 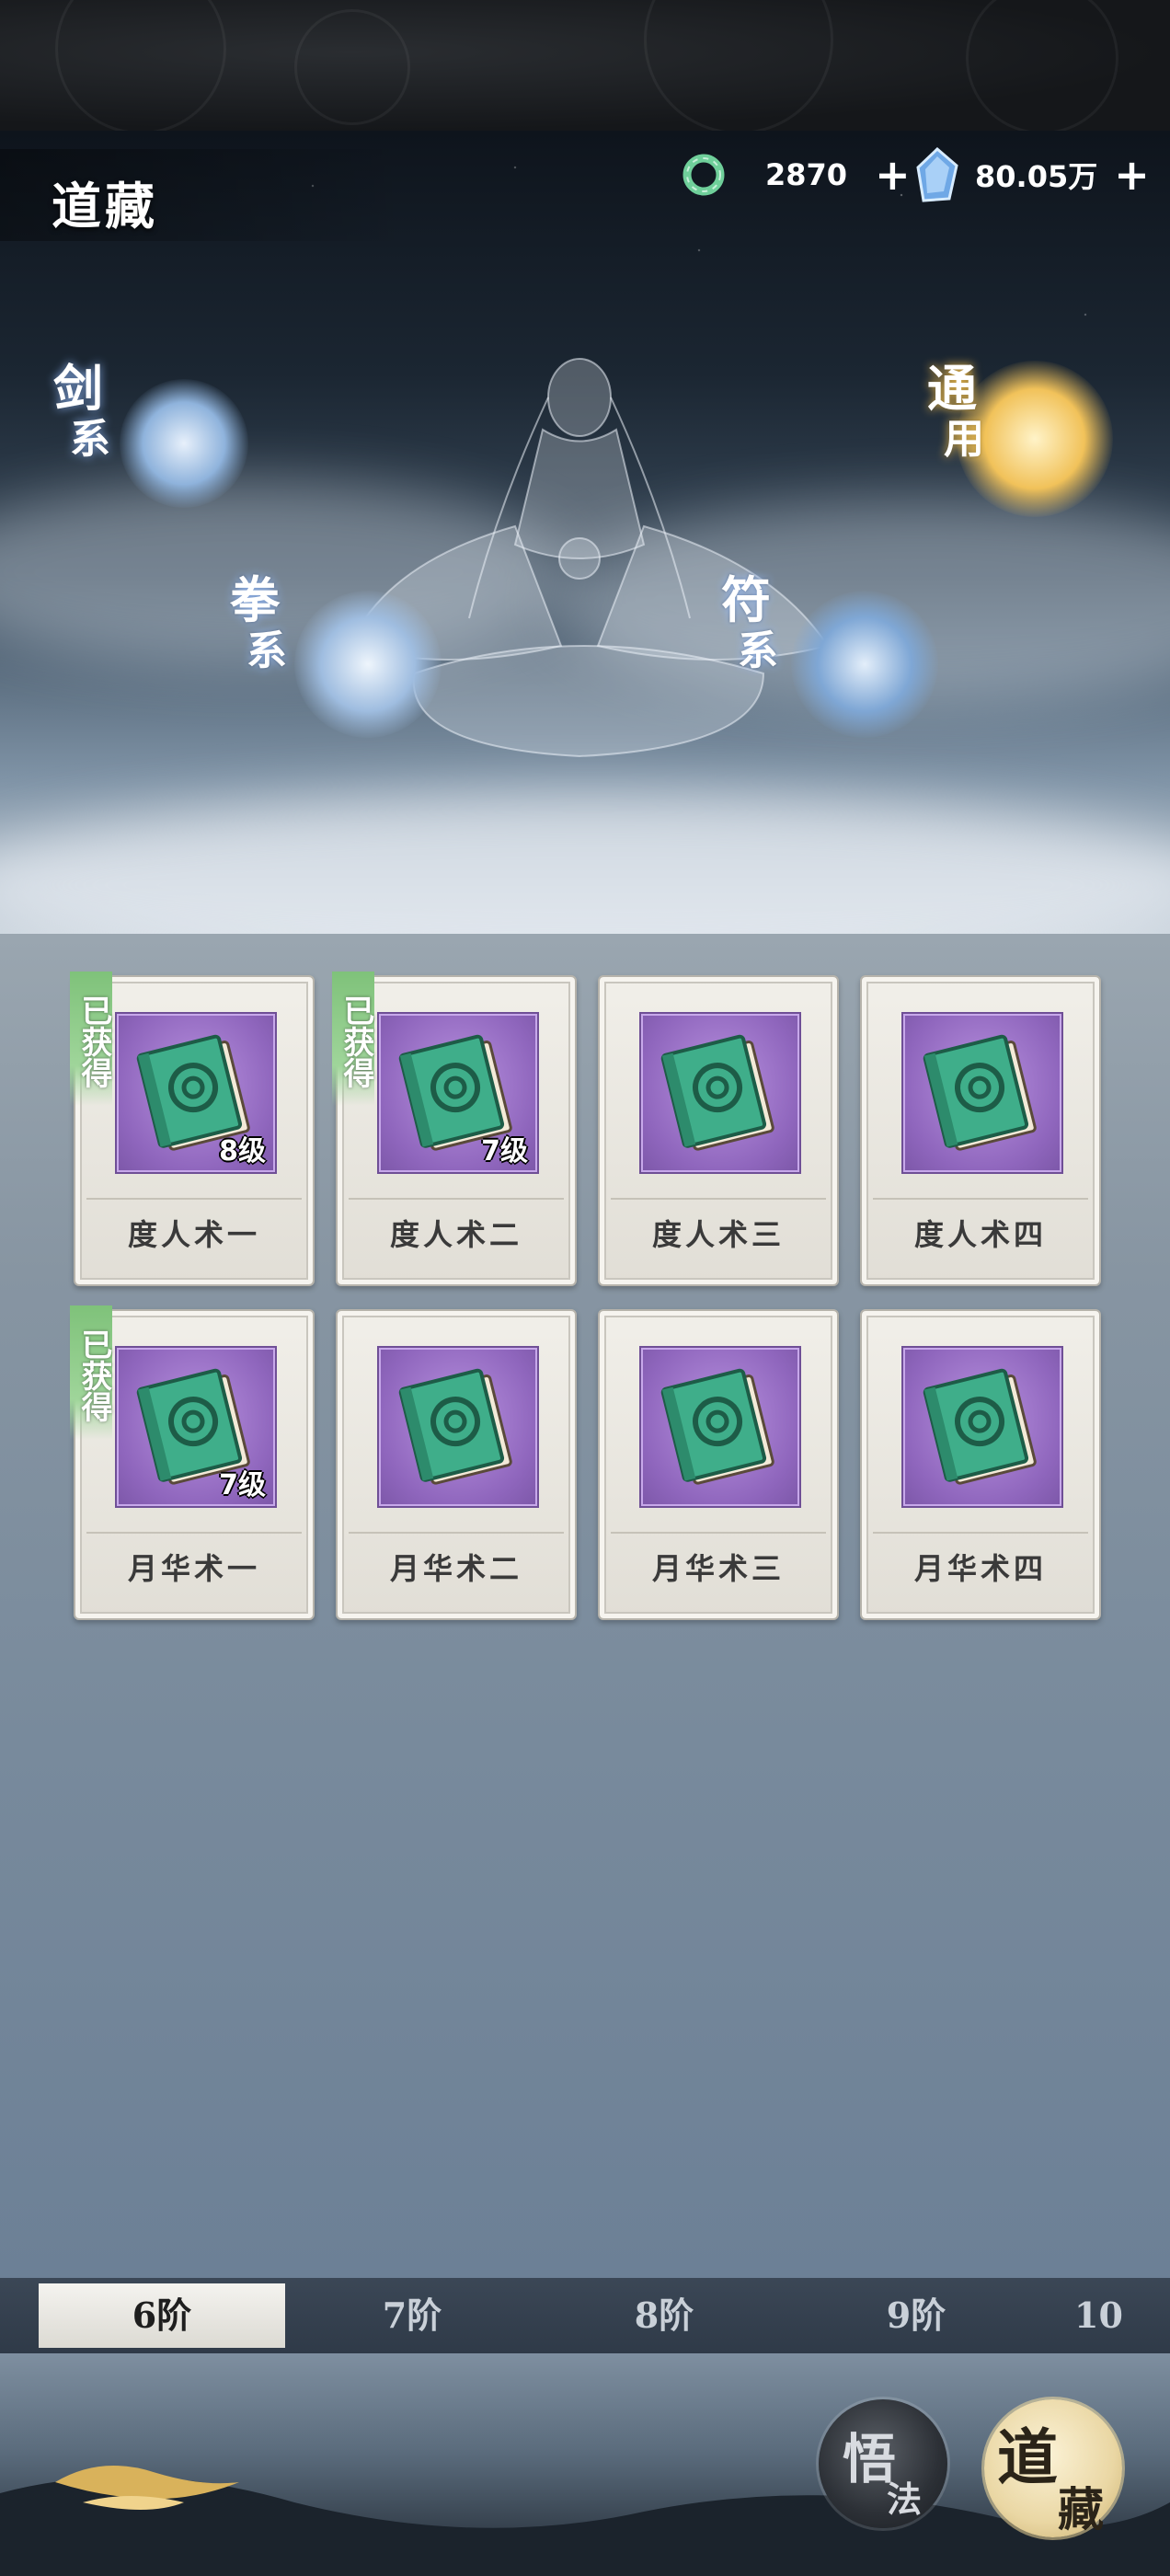 What do you see at coordinates (718, 1234) in the screenshot?
I see `skill-book-name: 度人术三` at bounding box center [718, 1234].